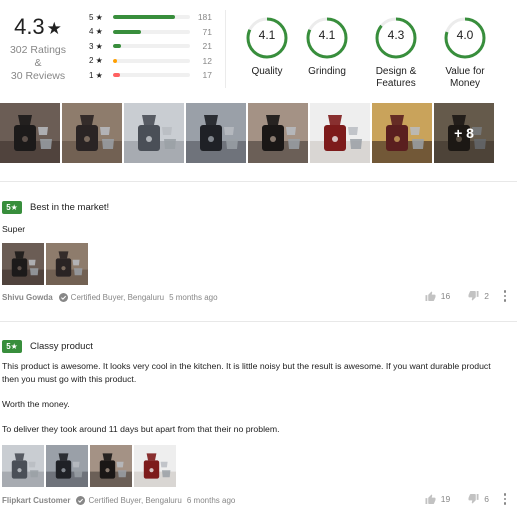 The width and height of the screenshot is (517, 517). I want to click on star-level-count: 181, so click(204, 17).